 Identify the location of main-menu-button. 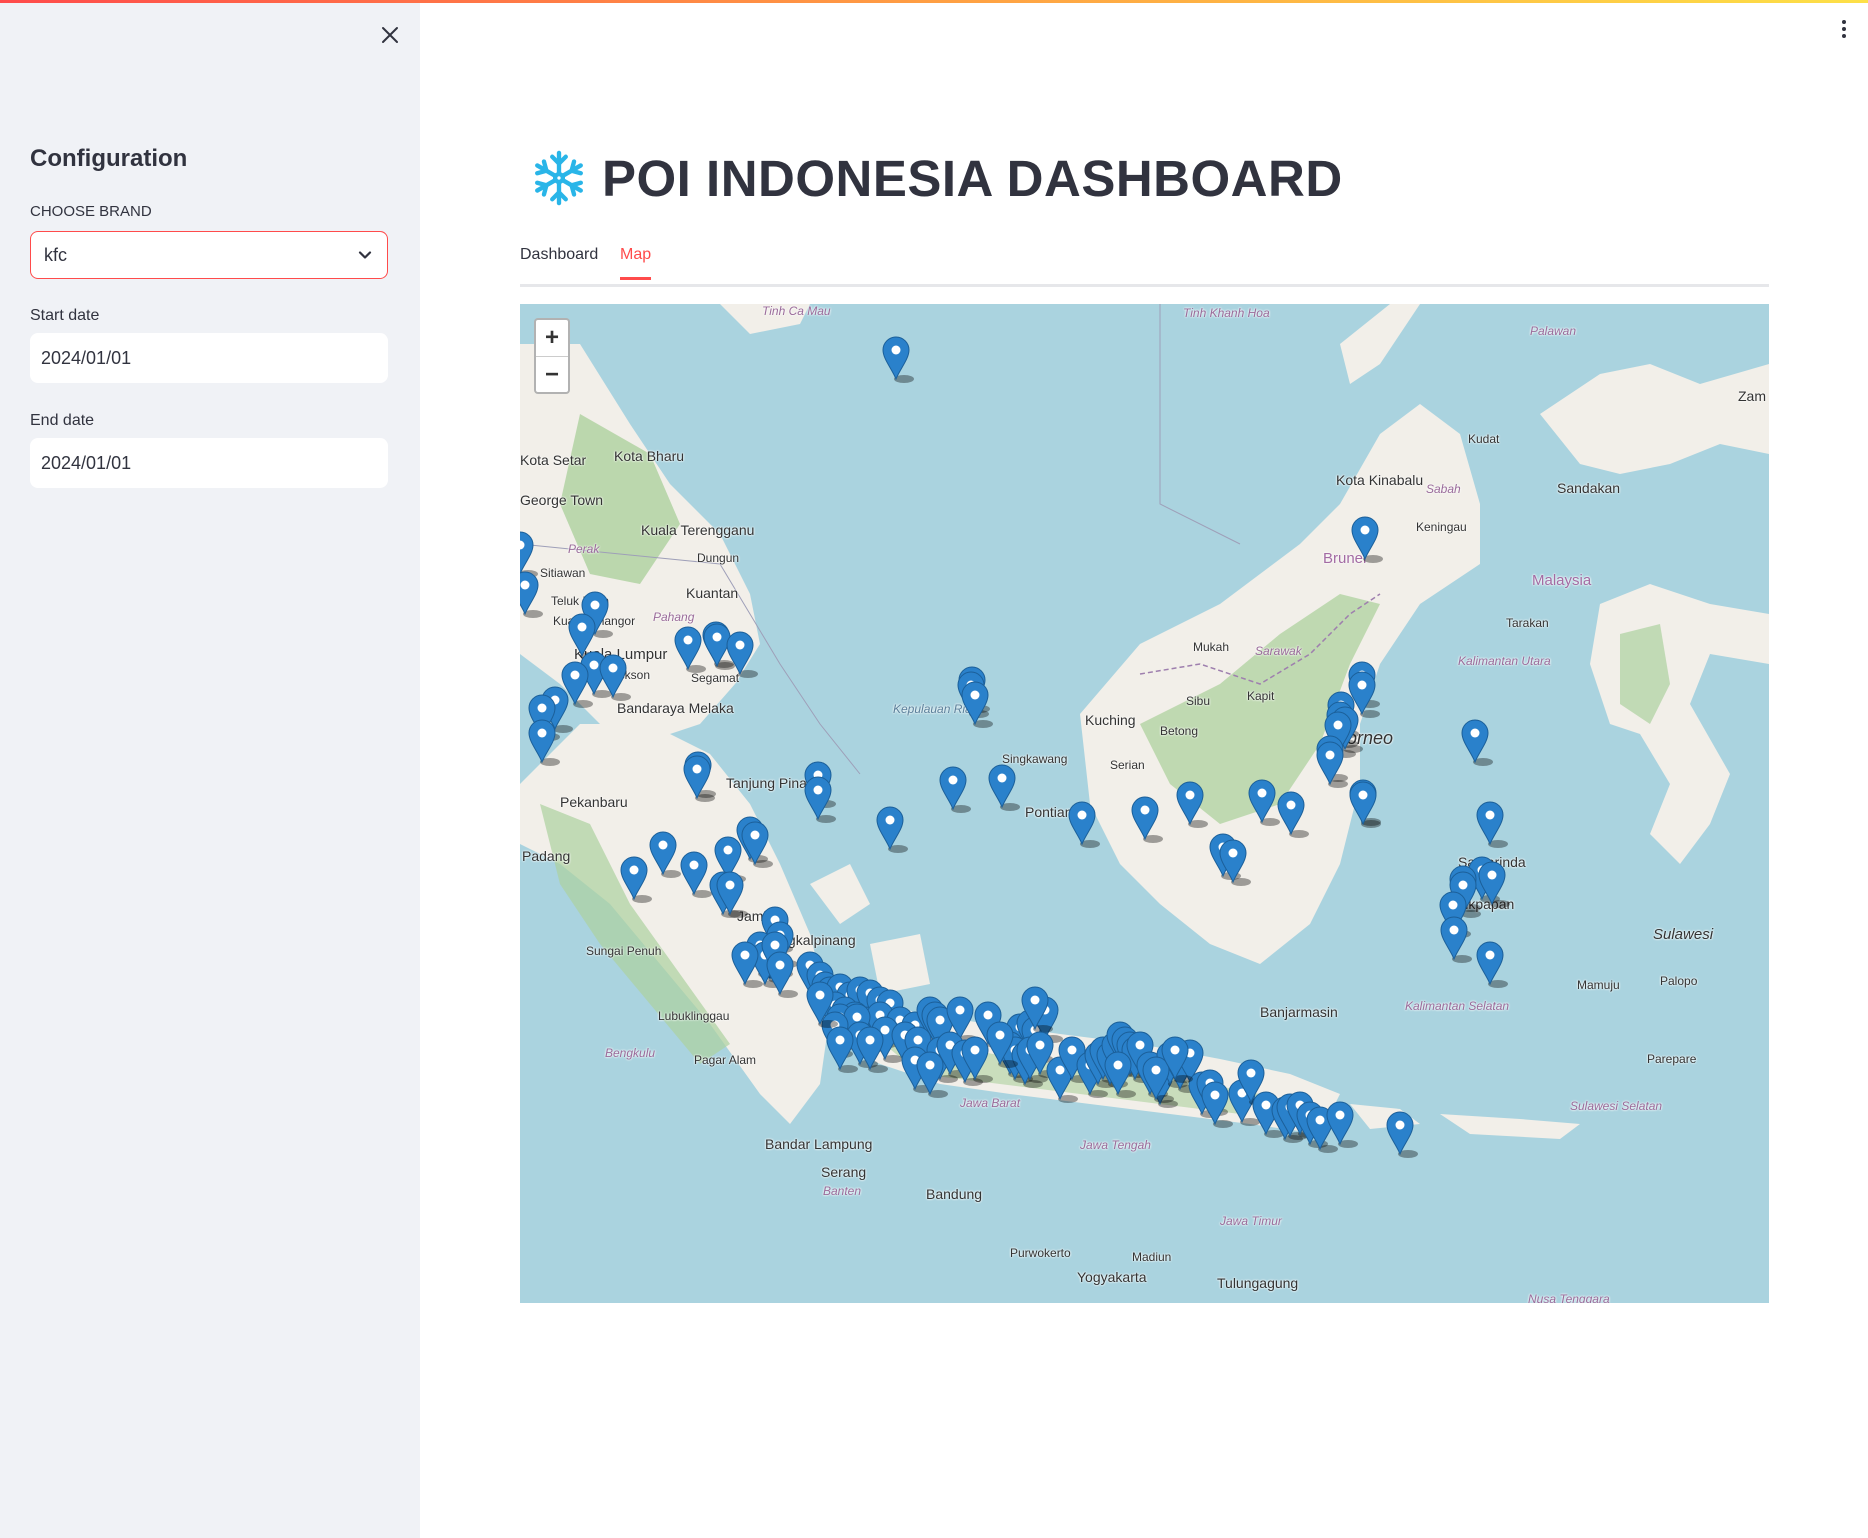
(1844, 32).